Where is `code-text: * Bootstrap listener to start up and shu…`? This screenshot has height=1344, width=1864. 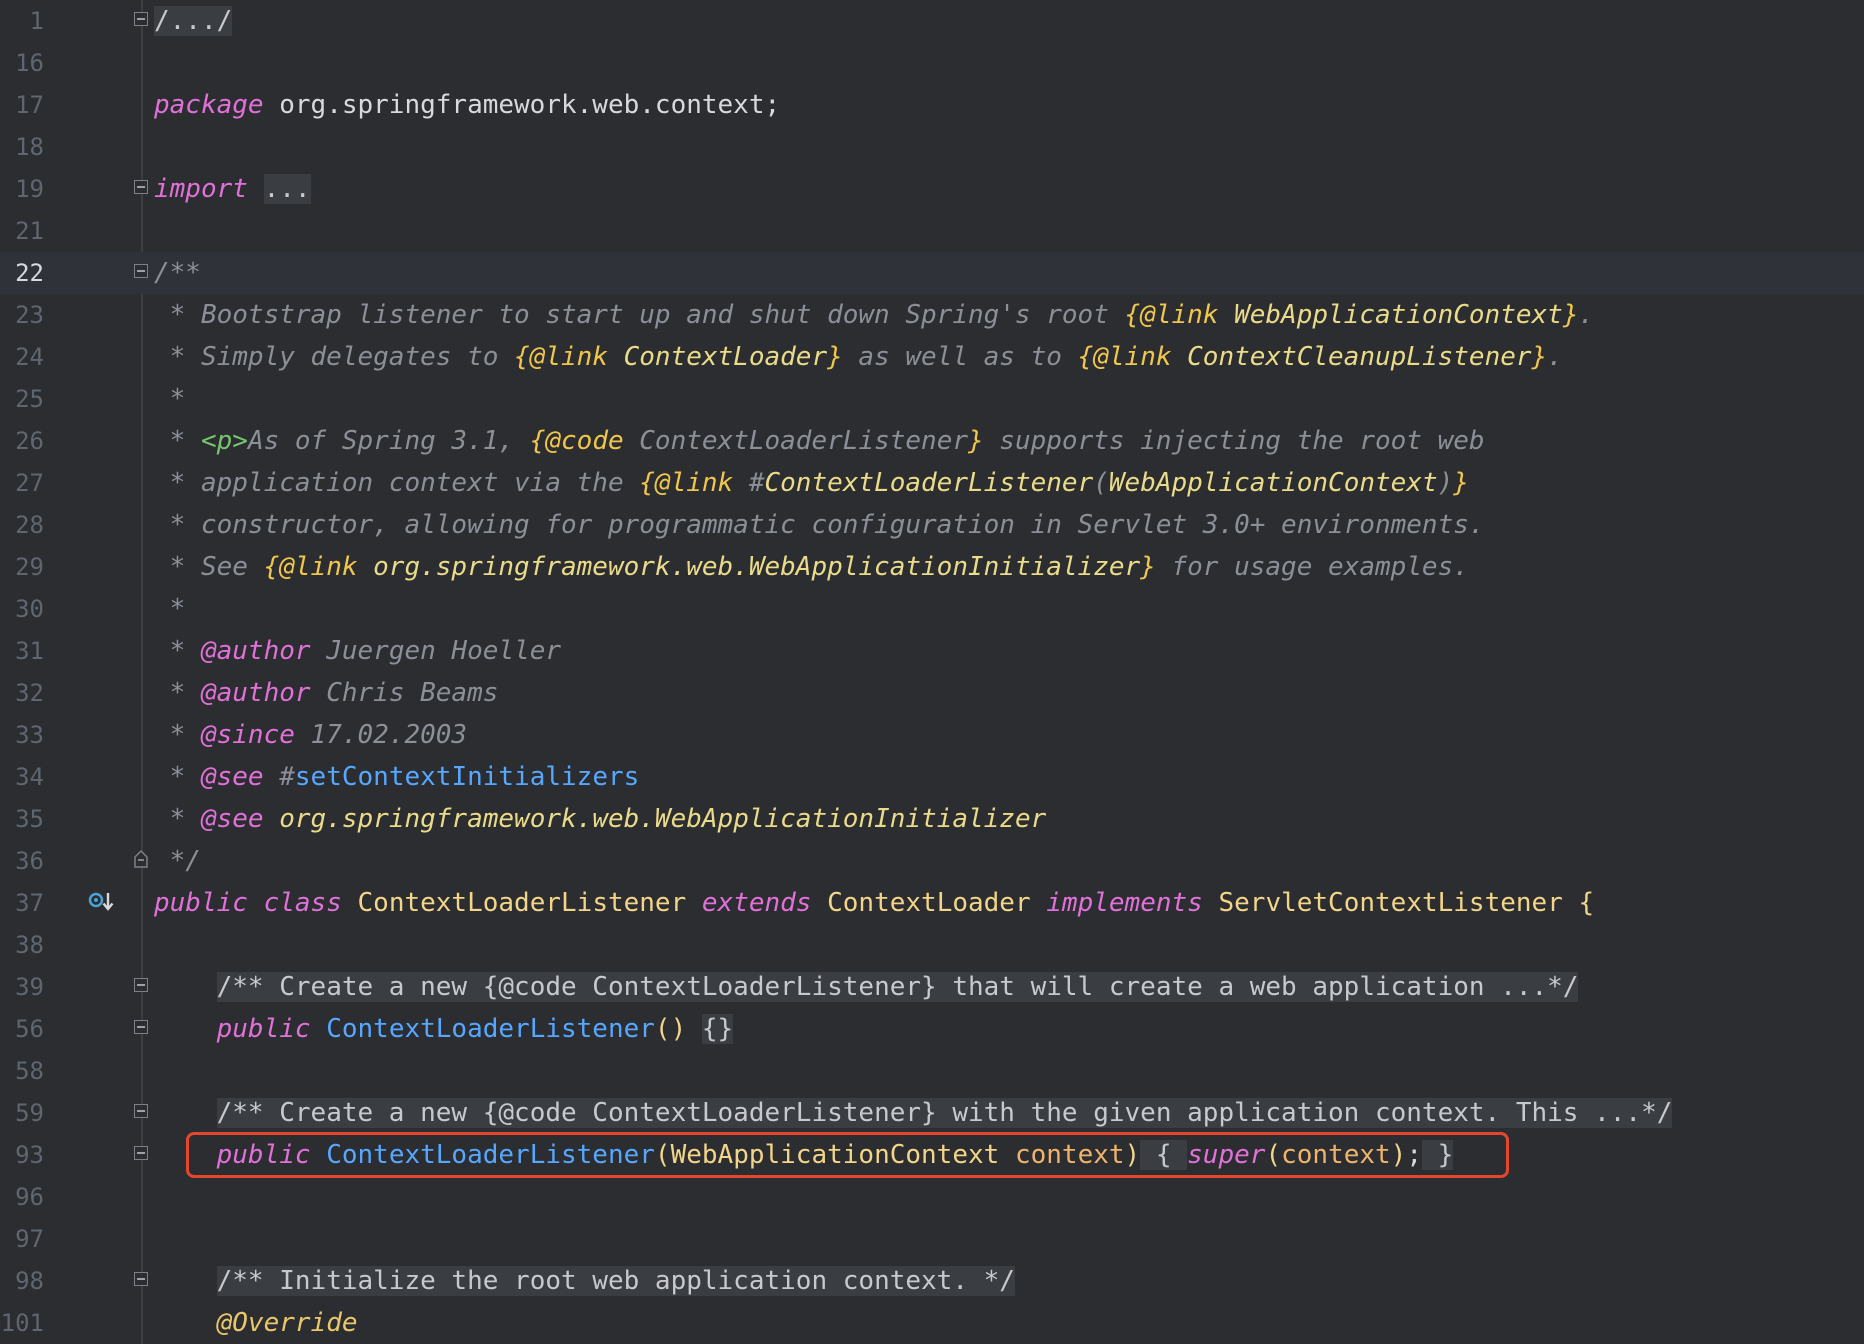
code-text: * Bootstrap listener to start up and shu… is located at coordinates (874, 315).